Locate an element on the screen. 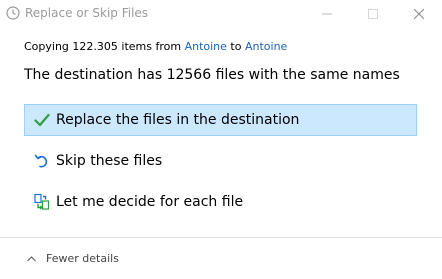  copy-status-middle: to is located at coordinates (235, 46).